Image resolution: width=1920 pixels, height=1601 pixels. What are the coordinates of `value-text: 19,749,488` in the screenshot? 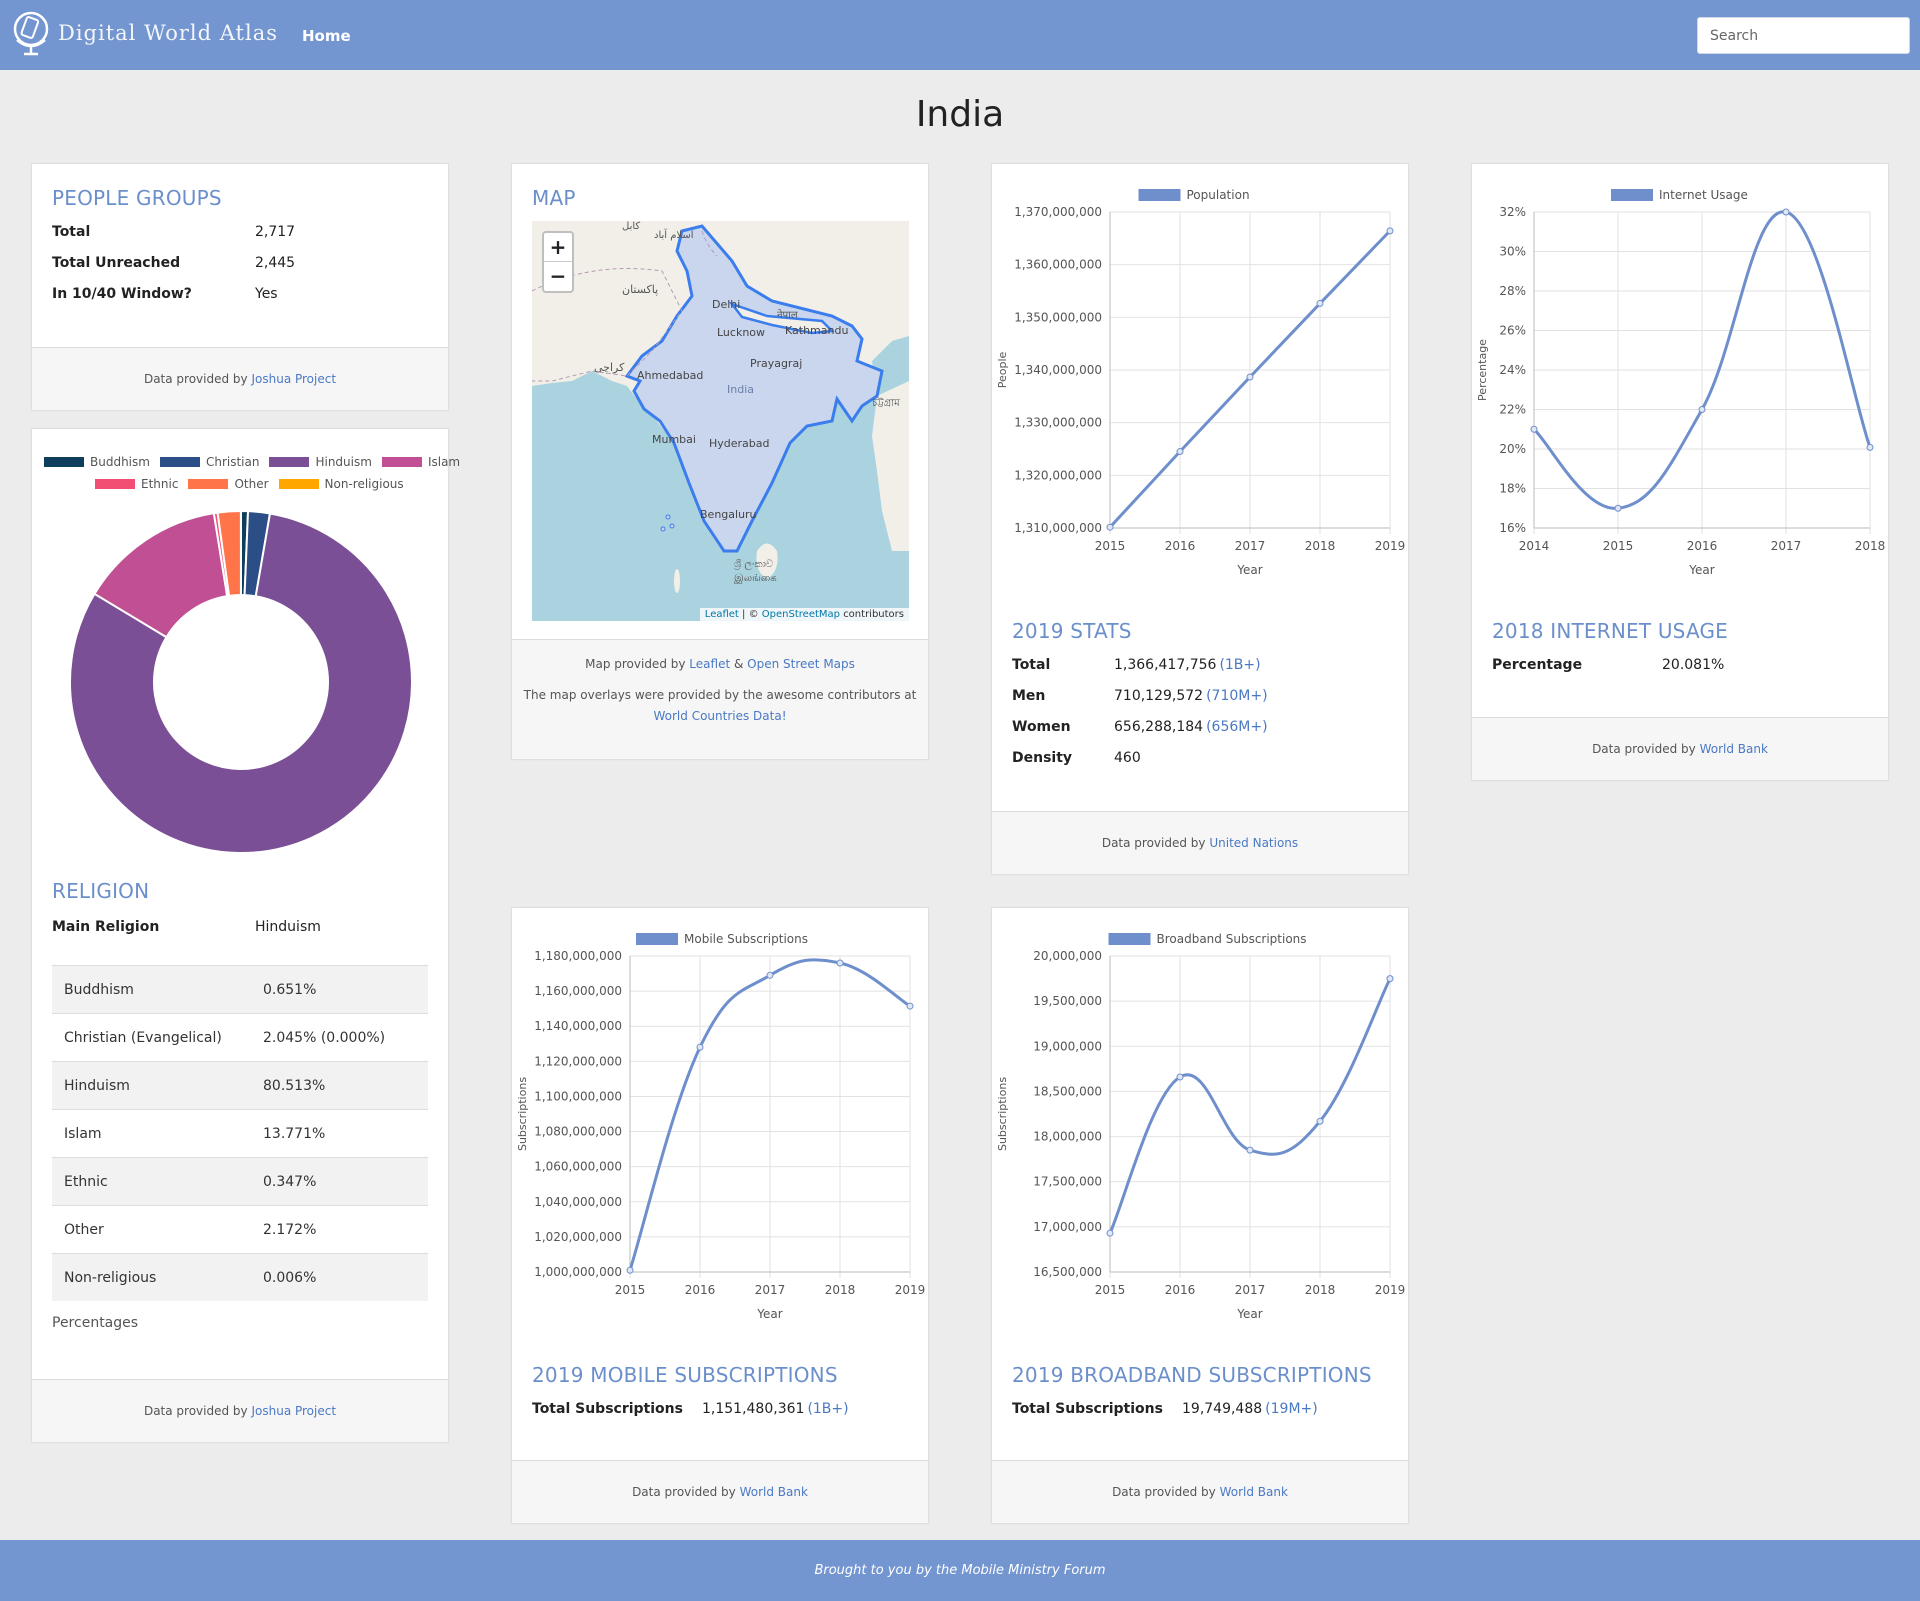 It's located at (1222, 1409).